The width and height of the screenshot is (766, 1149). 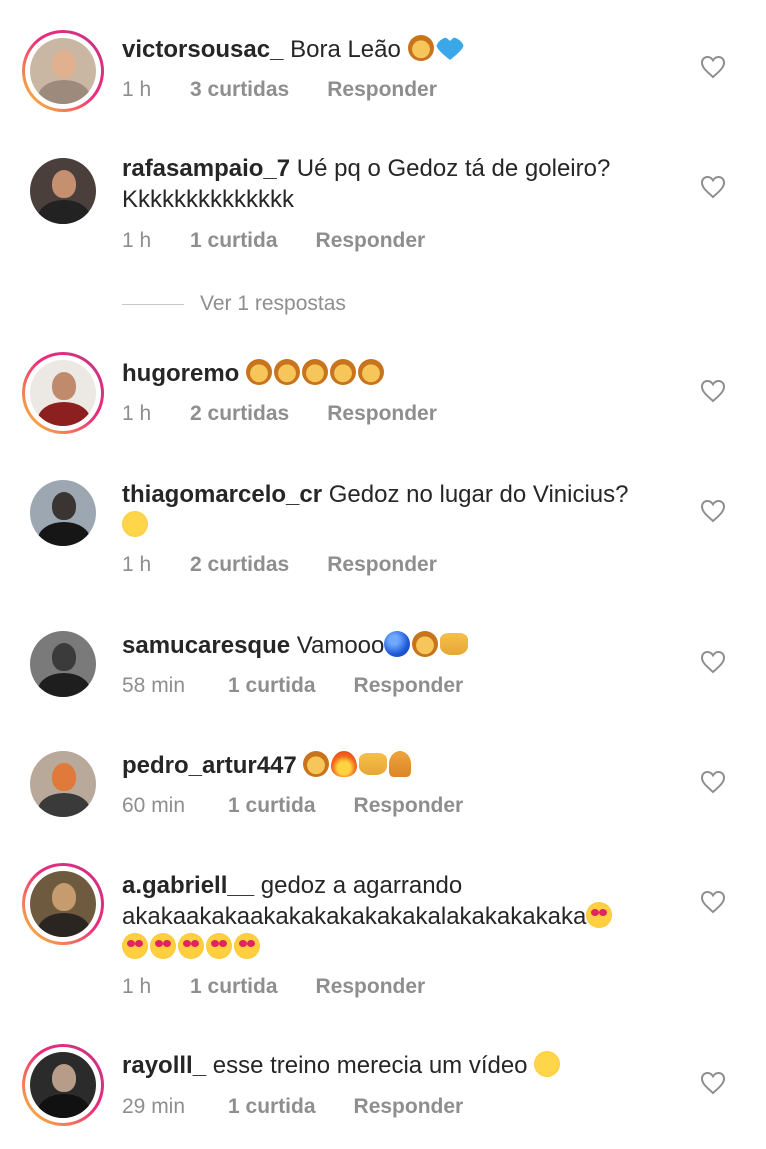 I want to click on view-replies-label: Ver 1 respostas, so click(x=273, y=303).